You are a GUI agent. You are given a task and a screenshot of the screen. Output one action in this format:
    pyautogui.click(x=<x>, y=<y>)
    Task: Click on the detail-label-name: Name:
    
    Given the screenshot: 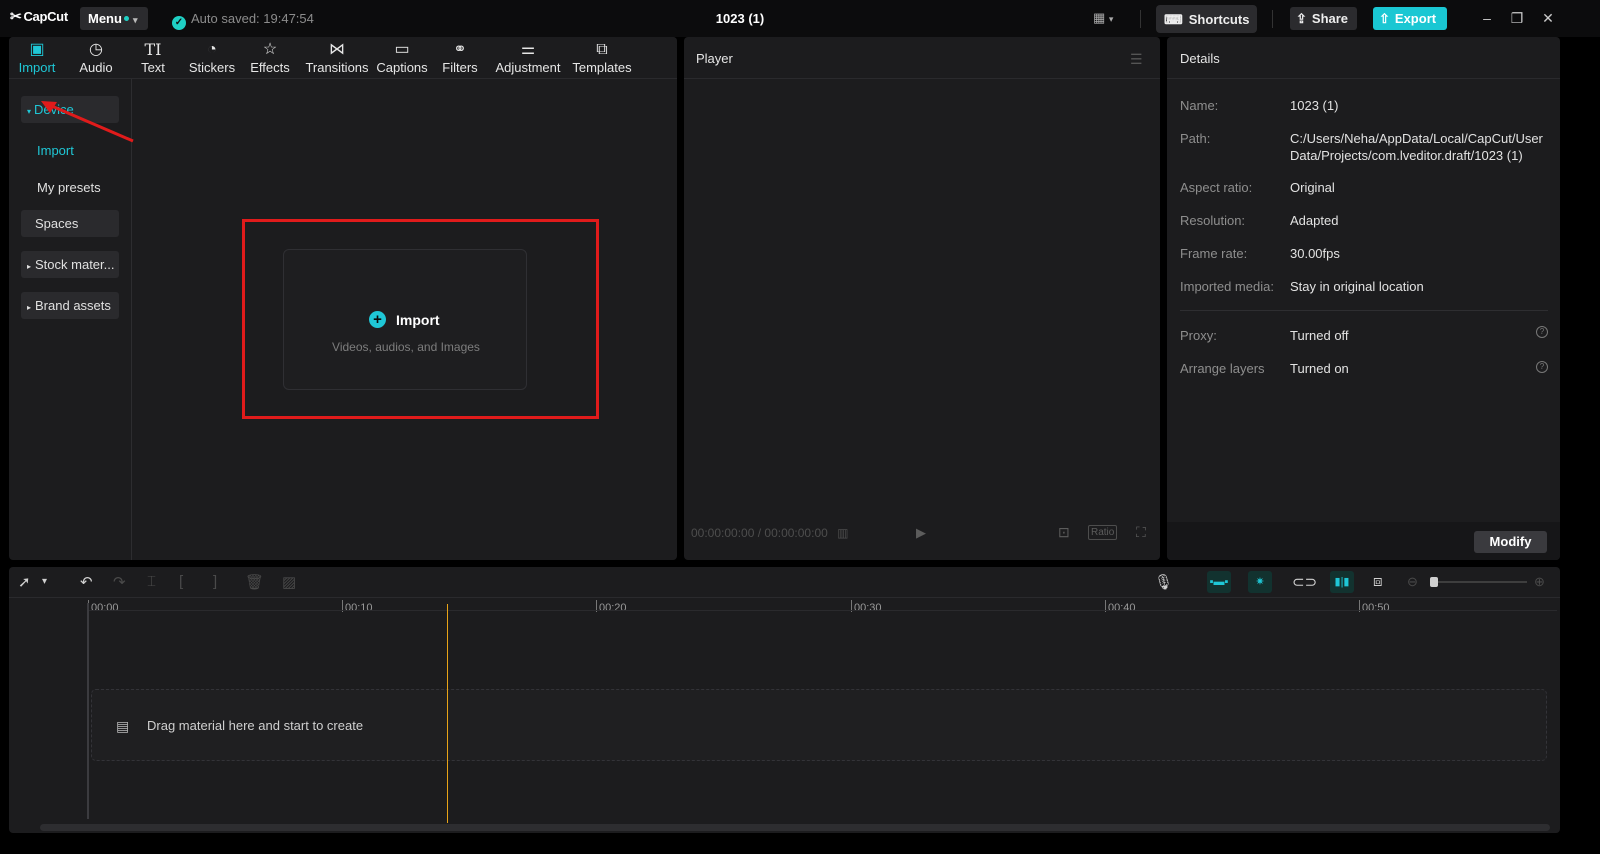 What is the action you would take?
    pyautogui.click(x=1199, y=105)
    